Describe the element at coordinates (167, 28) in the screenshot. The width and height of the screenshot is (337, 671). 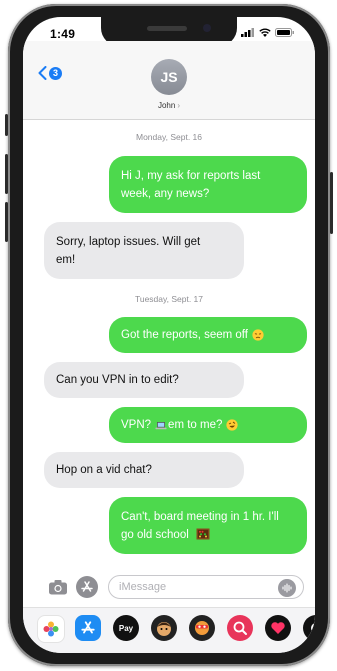
I see `speaker-grille` at that location.